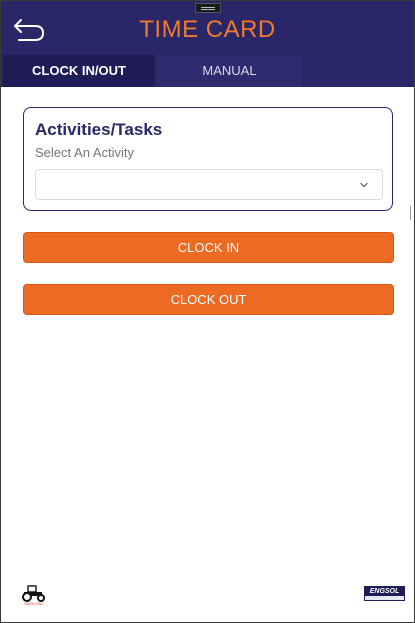 The image size is (415, 623). I want to click on tractor-logo-icon: SEEK-PAC, so click(34, 596).